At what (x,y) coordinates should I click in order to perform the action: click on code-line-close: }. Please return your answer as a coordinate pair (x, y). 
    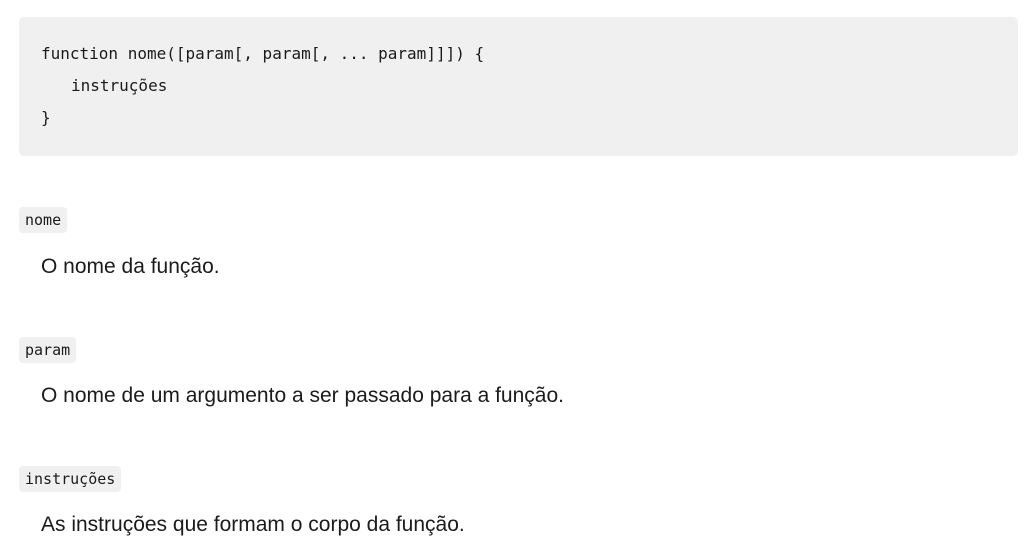
    Looking at the image, I should click on (46, 117).